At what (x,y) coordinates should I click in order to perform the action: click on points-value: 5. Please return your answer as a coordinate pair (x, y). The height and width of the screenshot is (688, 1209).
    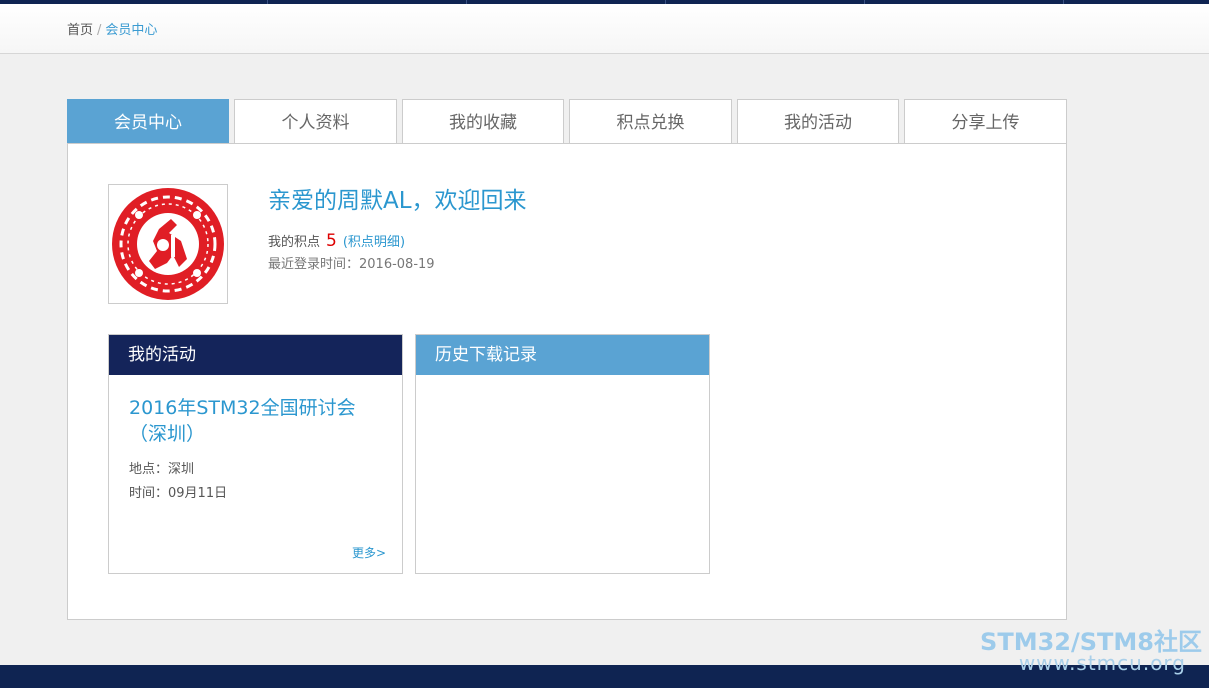
    Looking at the image, I should click on (331, 241).